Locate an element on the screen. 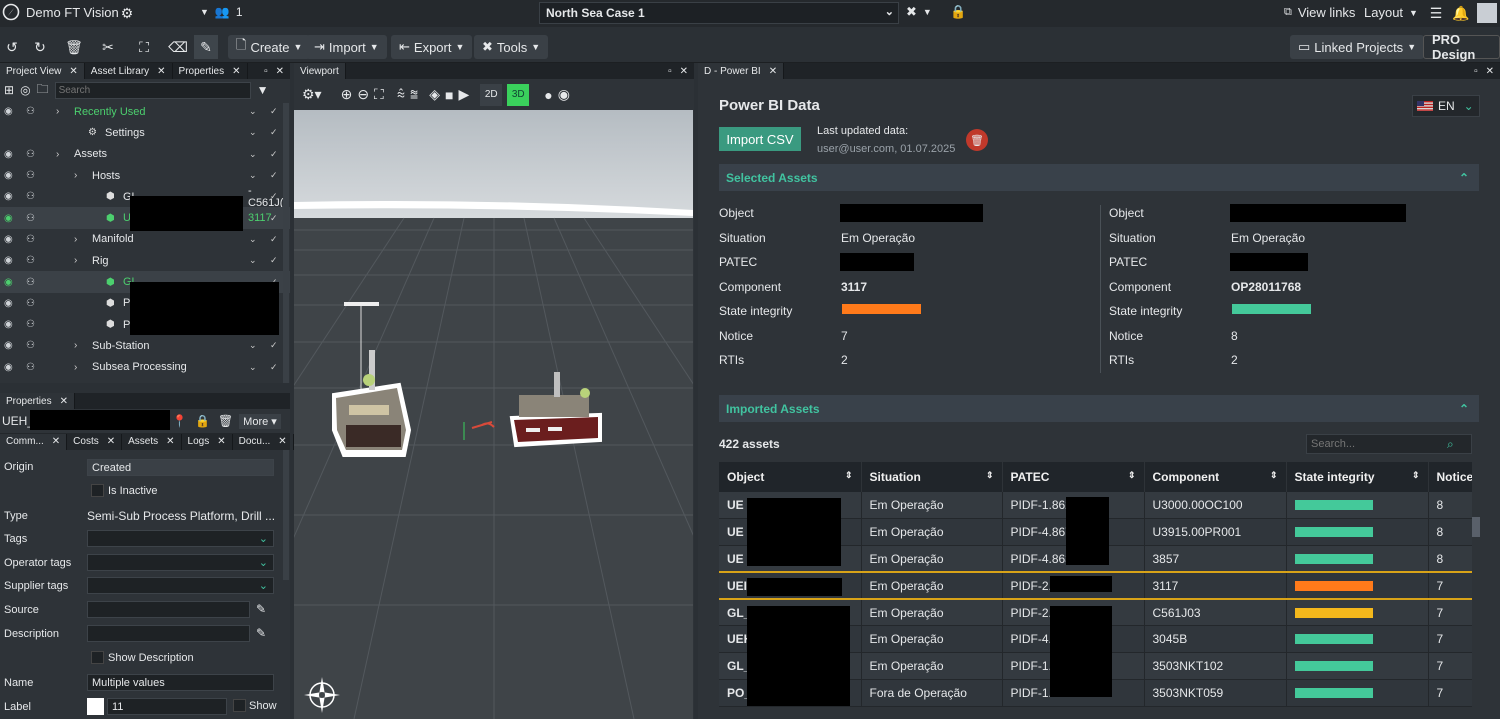  scissors-icon: ✂ is located at coordinates (108, 47).